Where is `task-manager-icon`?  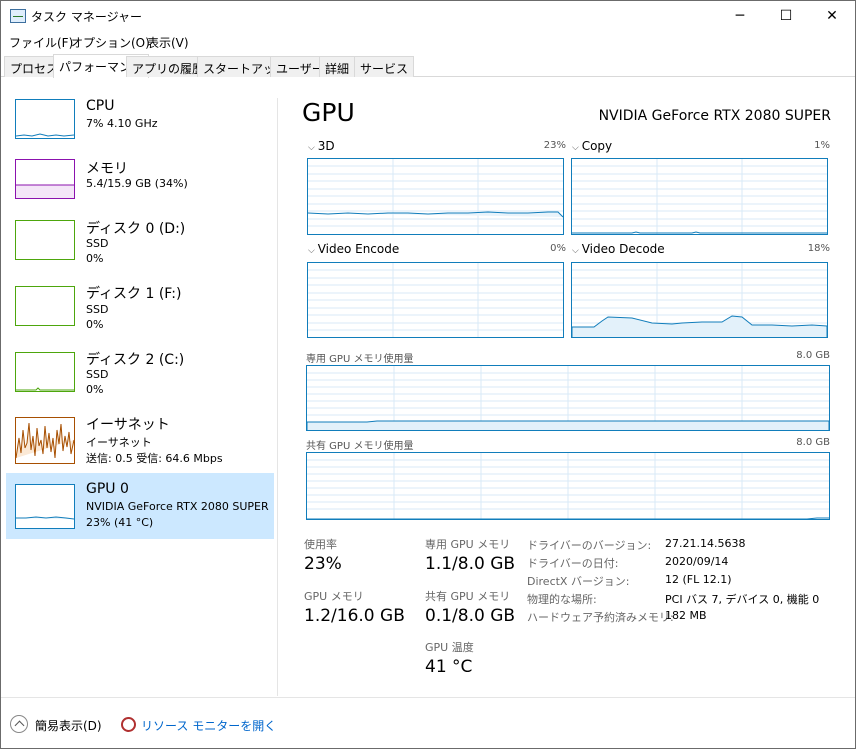 task-manager-icon is located at coordinates (18, 16).